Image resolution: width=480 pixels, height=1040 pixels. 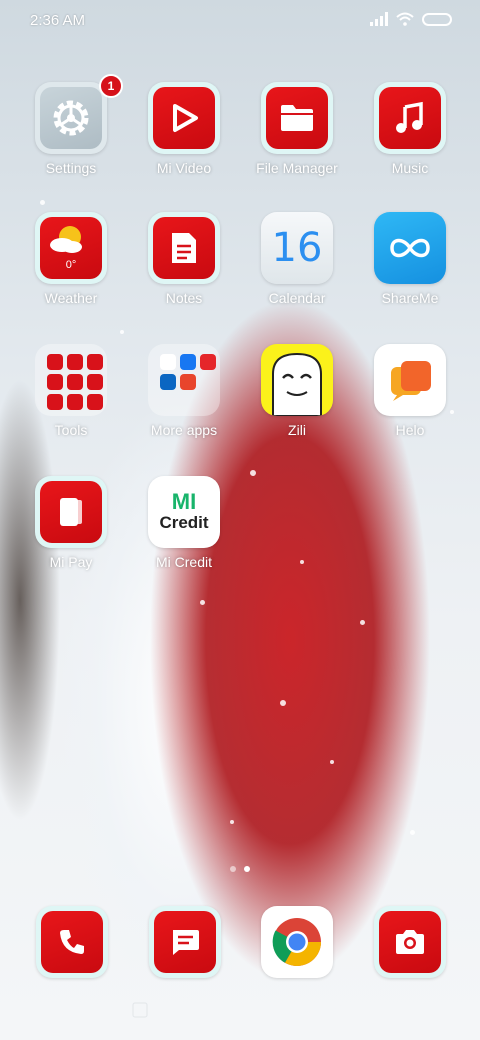 I want to click on status-icons, so click(x=411, y=19).